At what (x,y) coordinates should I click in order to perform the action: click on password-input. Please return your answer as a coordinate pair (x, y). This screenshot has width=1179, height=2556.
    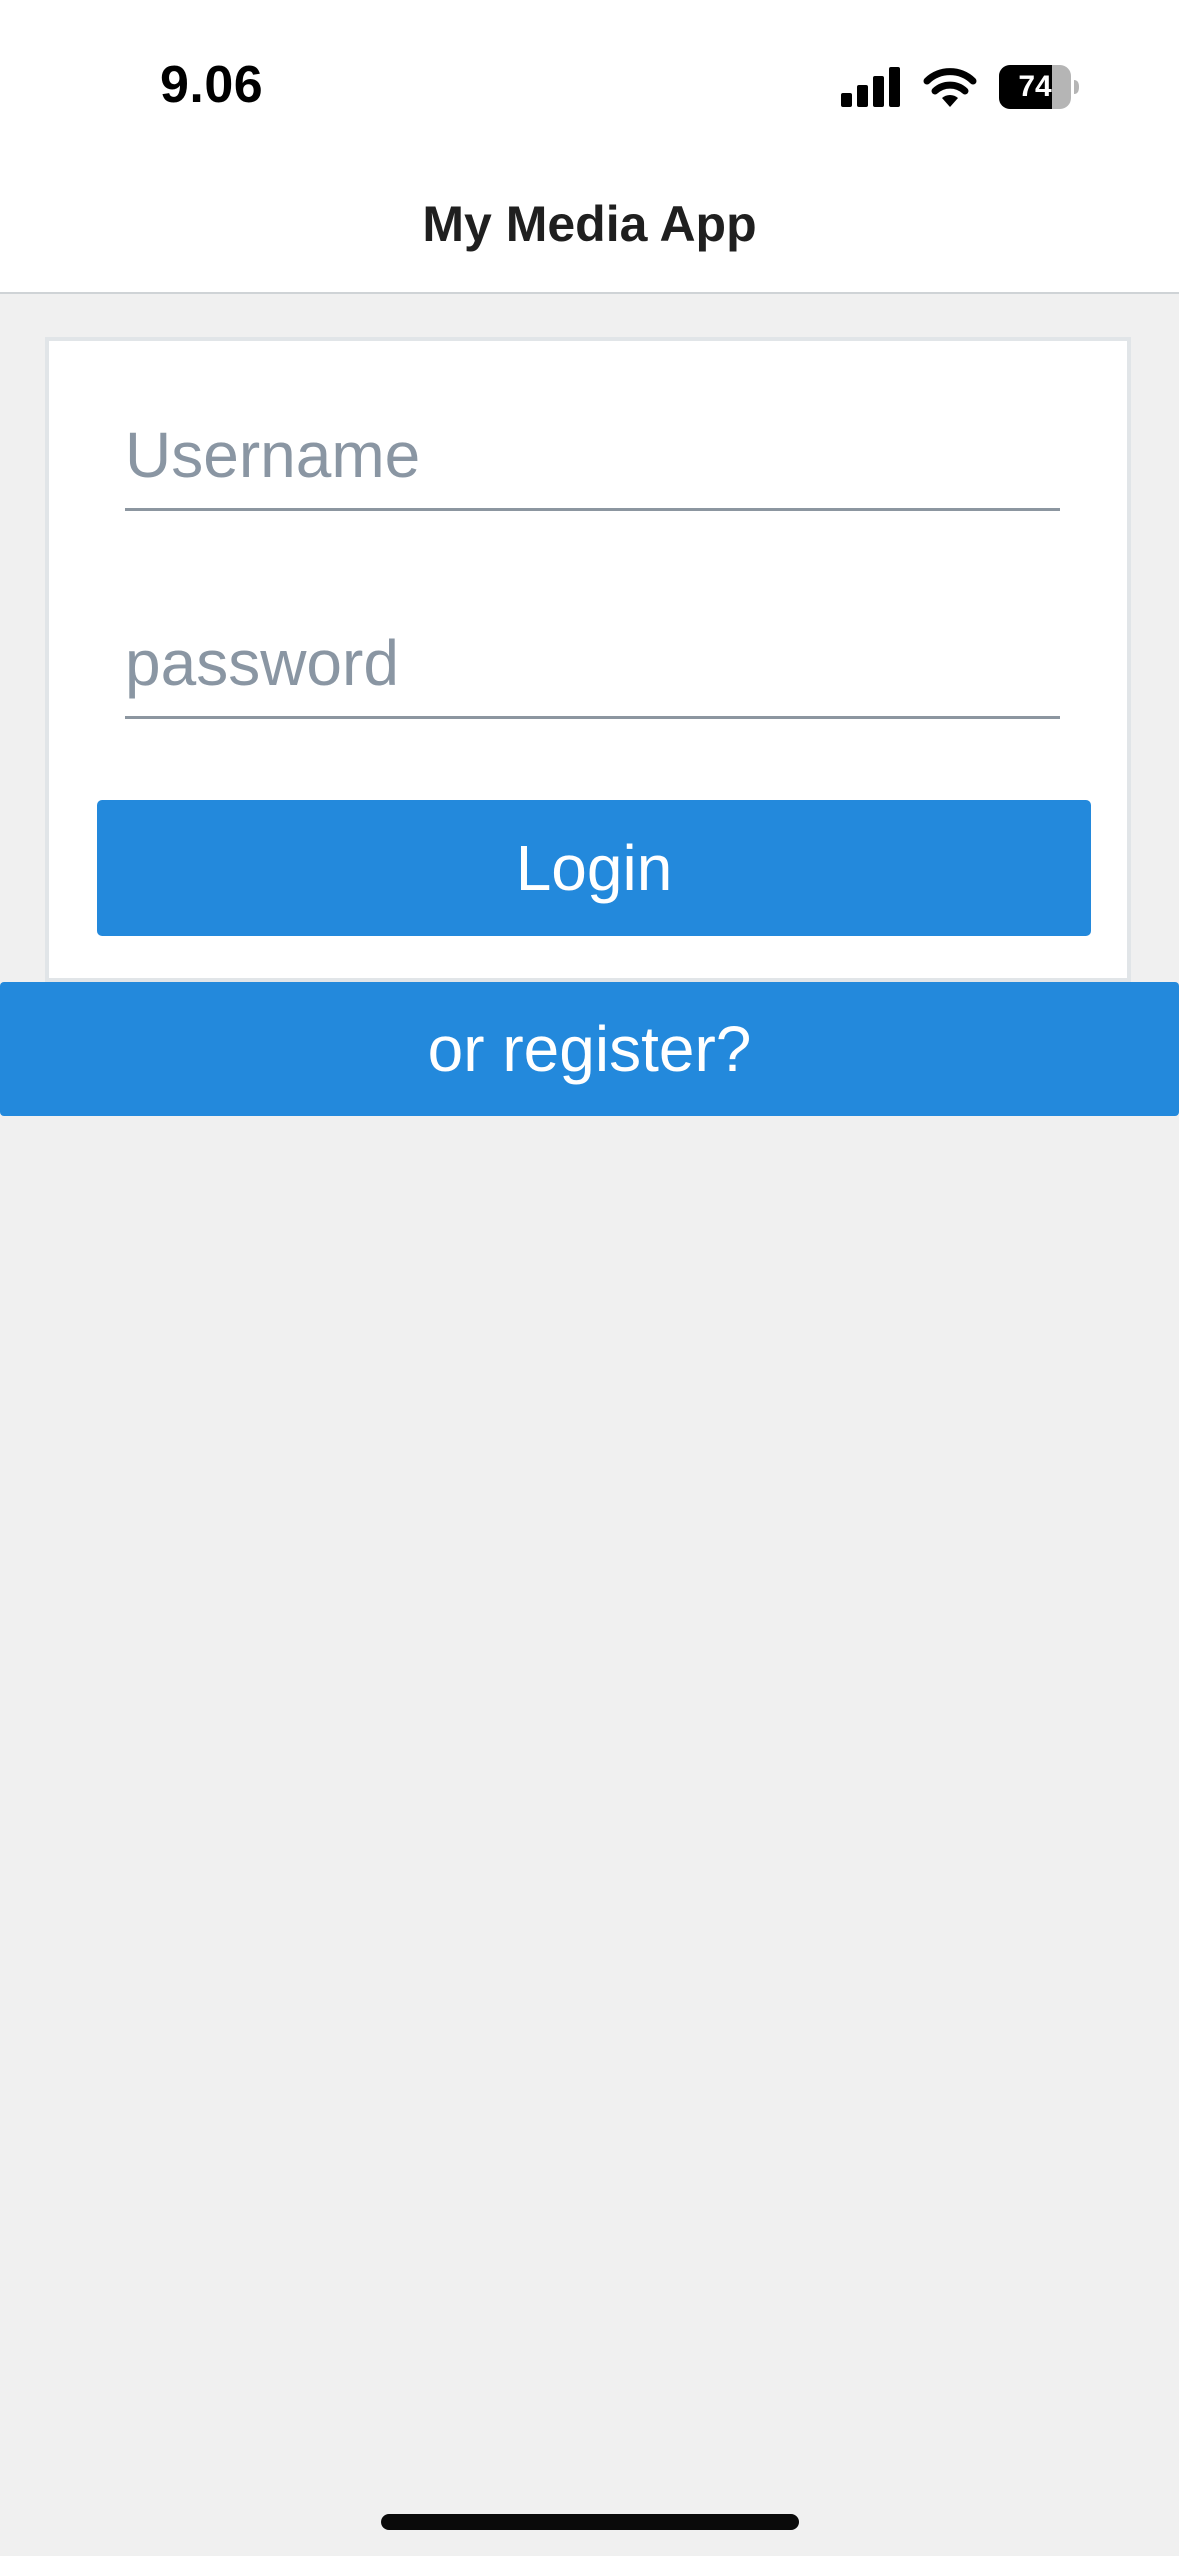
    Looking at the image, I should click on (592, 664).